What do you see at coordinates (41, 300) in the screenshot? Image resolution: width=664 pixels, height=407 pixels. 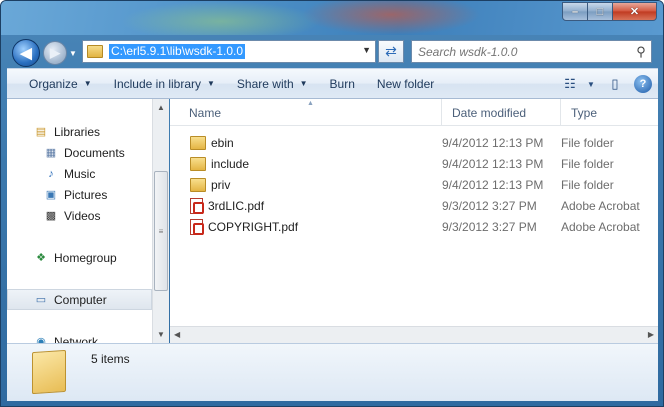 I see `computer-icon: ▭` at bounding box center [41, 300].